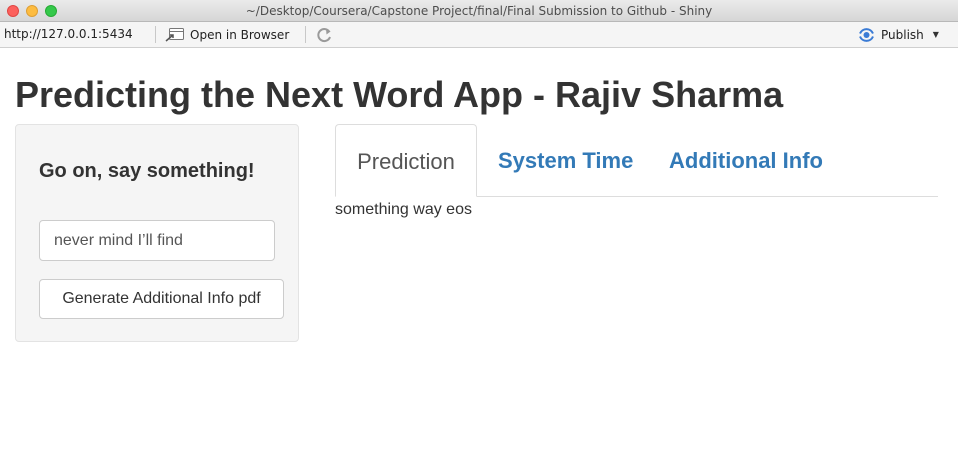 This screenshot has height=476, width=958. I want to click on dropdown-caret-icon: ▼, so click(936, 34).